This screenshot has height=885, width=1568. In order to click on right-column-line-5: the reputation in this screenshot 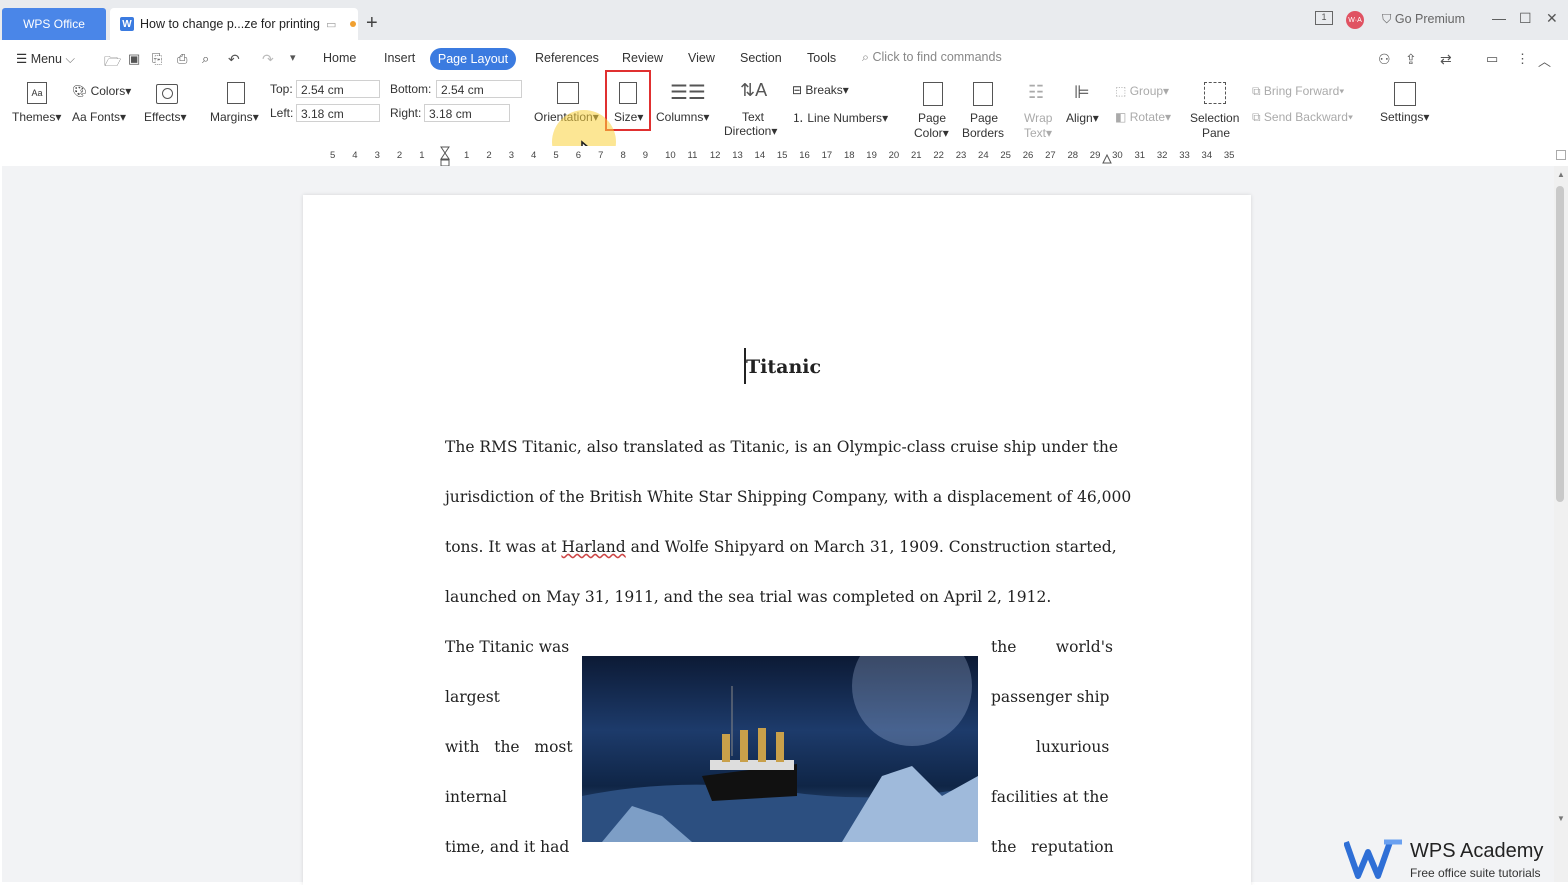, I will do `click(1052, 847)`.